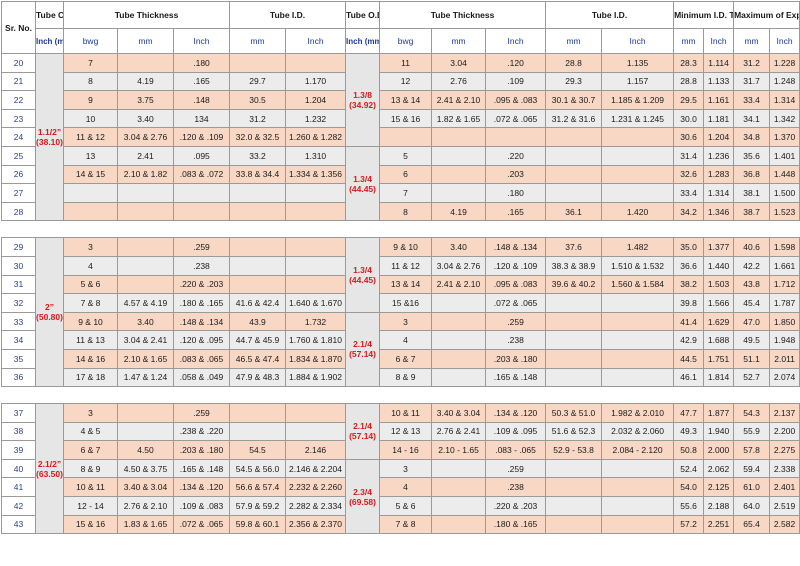 Image resolution: width=800 pixels, height=566 pixels. Describe the element at coordinates (689, 377) in the screenshot. I see `data-cell: 46.1` at that location.